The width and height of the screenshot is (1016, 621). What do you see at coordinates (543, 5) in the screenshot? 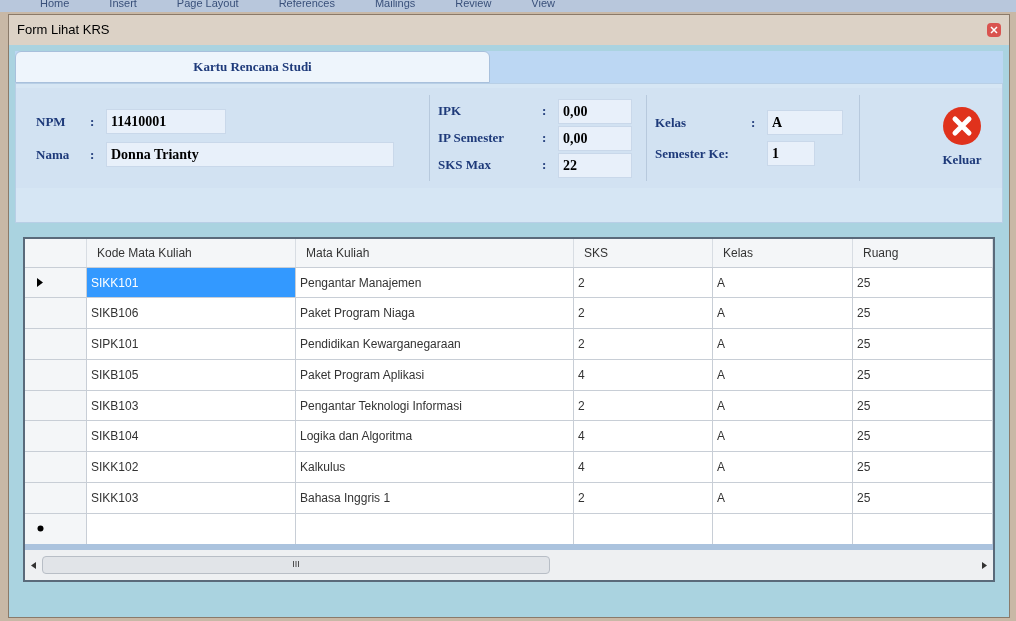
I see `ribbon-tab-label: View` at bounding box center [543, 5].